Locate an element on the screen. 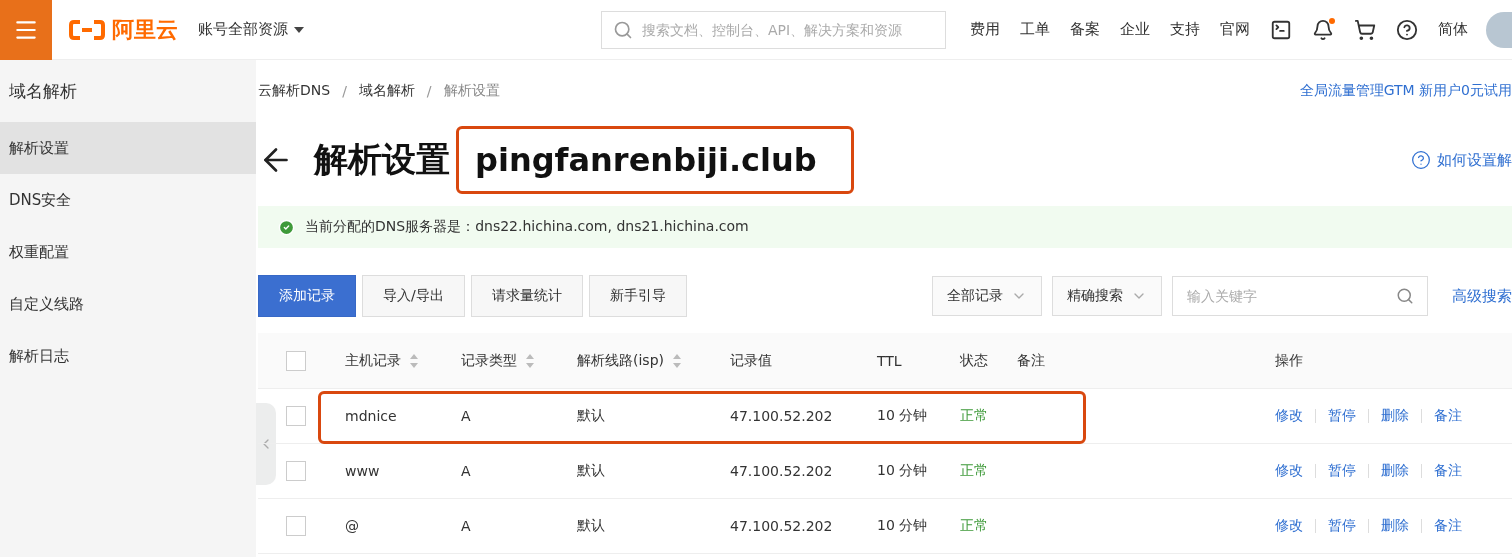  column-header: 主机记录 is located at coordinates (373, 360).